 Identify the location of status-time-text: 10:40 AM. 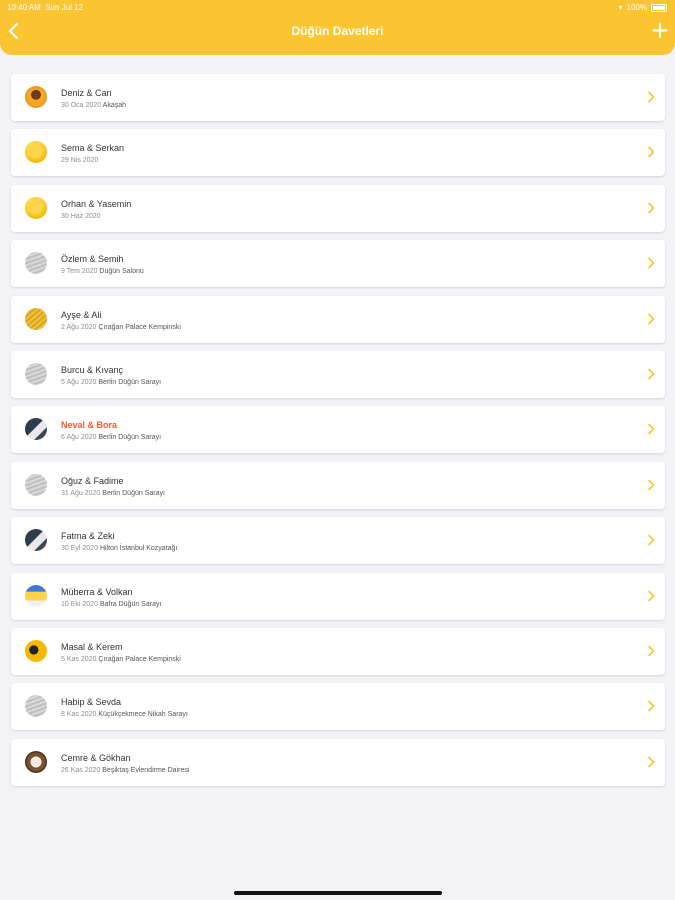
(24, 7).